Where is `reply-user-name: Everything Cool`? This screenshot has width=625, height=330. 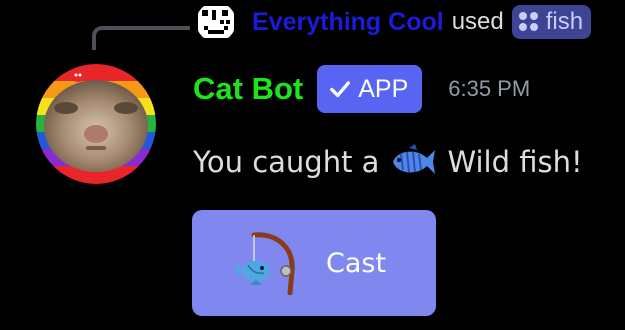 reply-user-name: Everything Cool is located at coordinates (348, 22).